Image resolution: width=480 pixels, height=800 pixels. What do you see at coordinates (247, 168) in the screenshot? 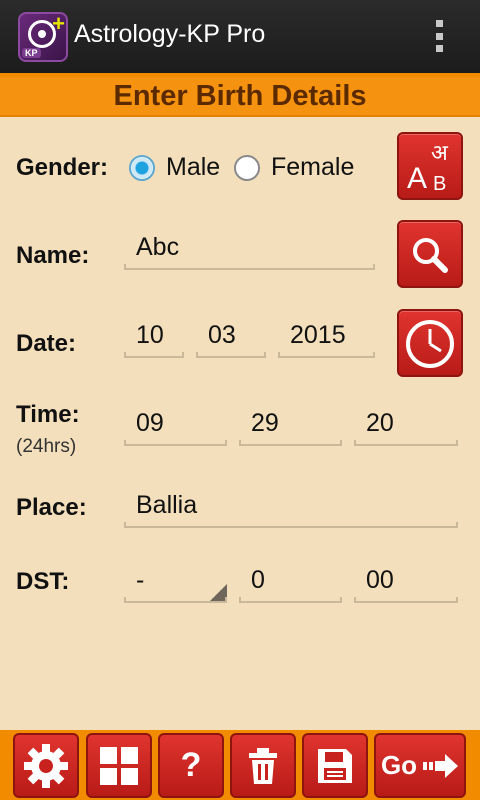
I see `gender-female-radio` at bounding box center [247, 168].